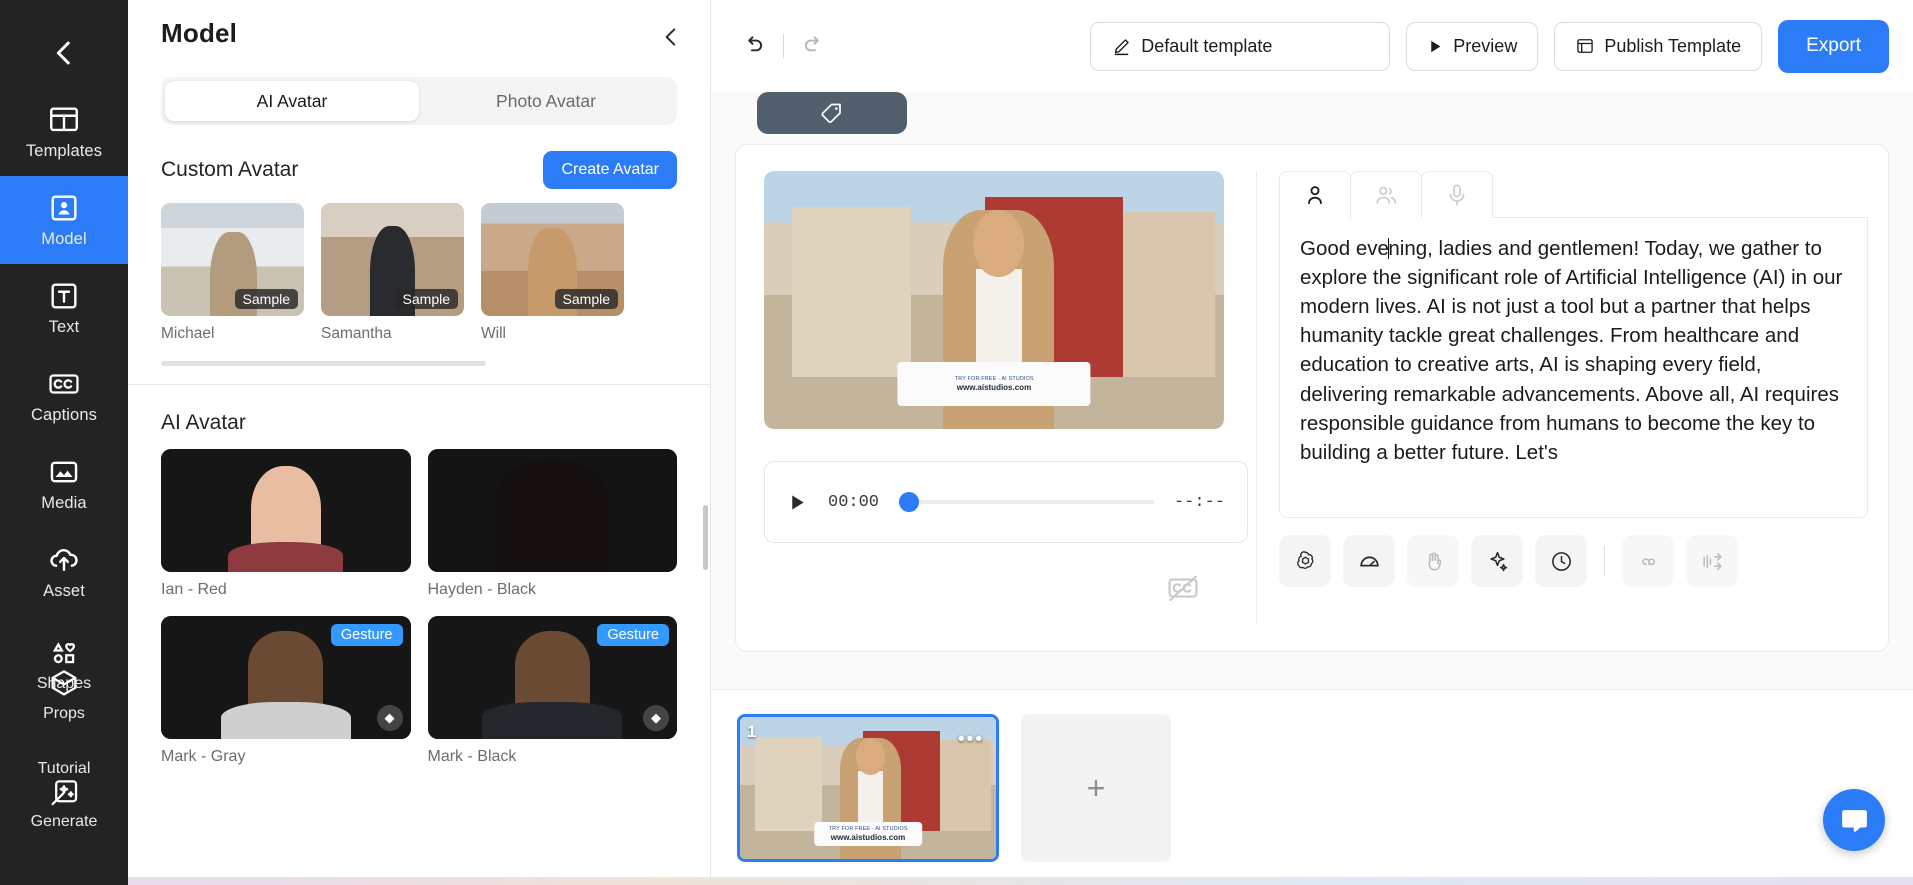 The width and height of the screenshot is (1913, 885). I want to click on generate-wand-icon, so click(64, 793).